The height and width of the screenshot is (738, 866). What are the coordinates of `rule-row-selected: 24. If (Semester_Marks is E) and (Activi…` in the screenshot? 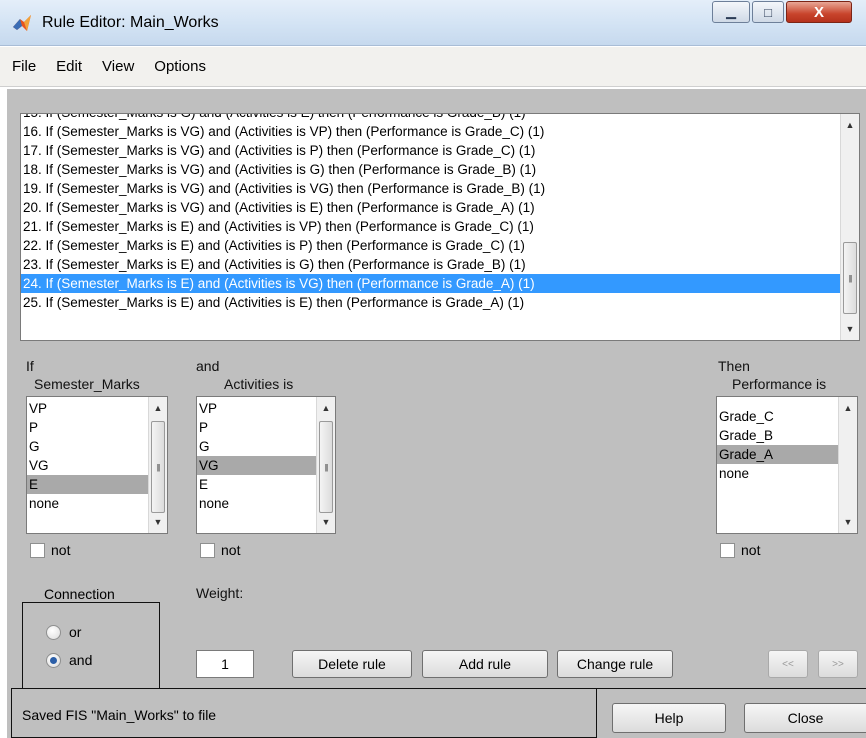 It's located at (430, 283).